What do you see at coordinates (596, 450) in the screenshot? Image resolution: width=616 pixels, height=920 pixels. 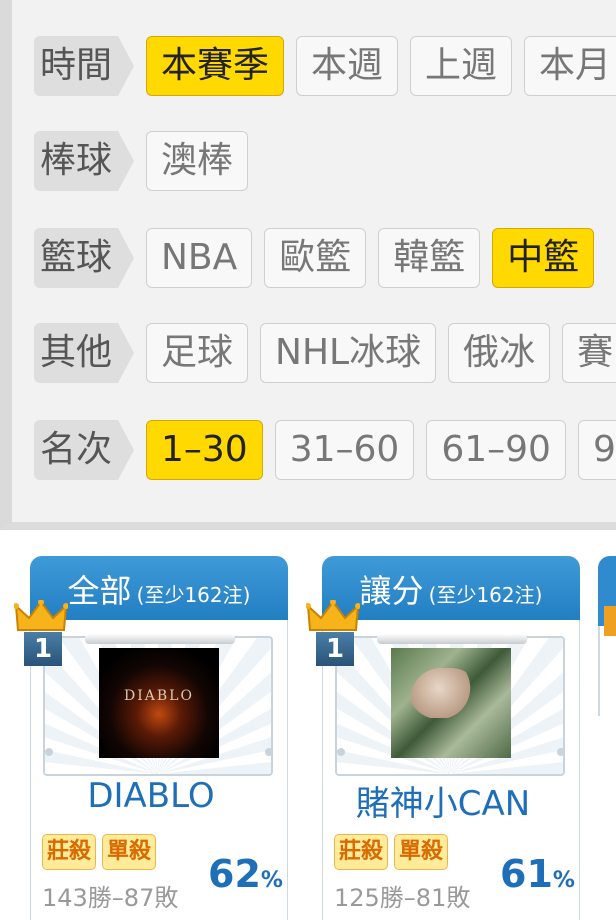 I see `chip-rank-91: 91` at bounding box center [596, 450].